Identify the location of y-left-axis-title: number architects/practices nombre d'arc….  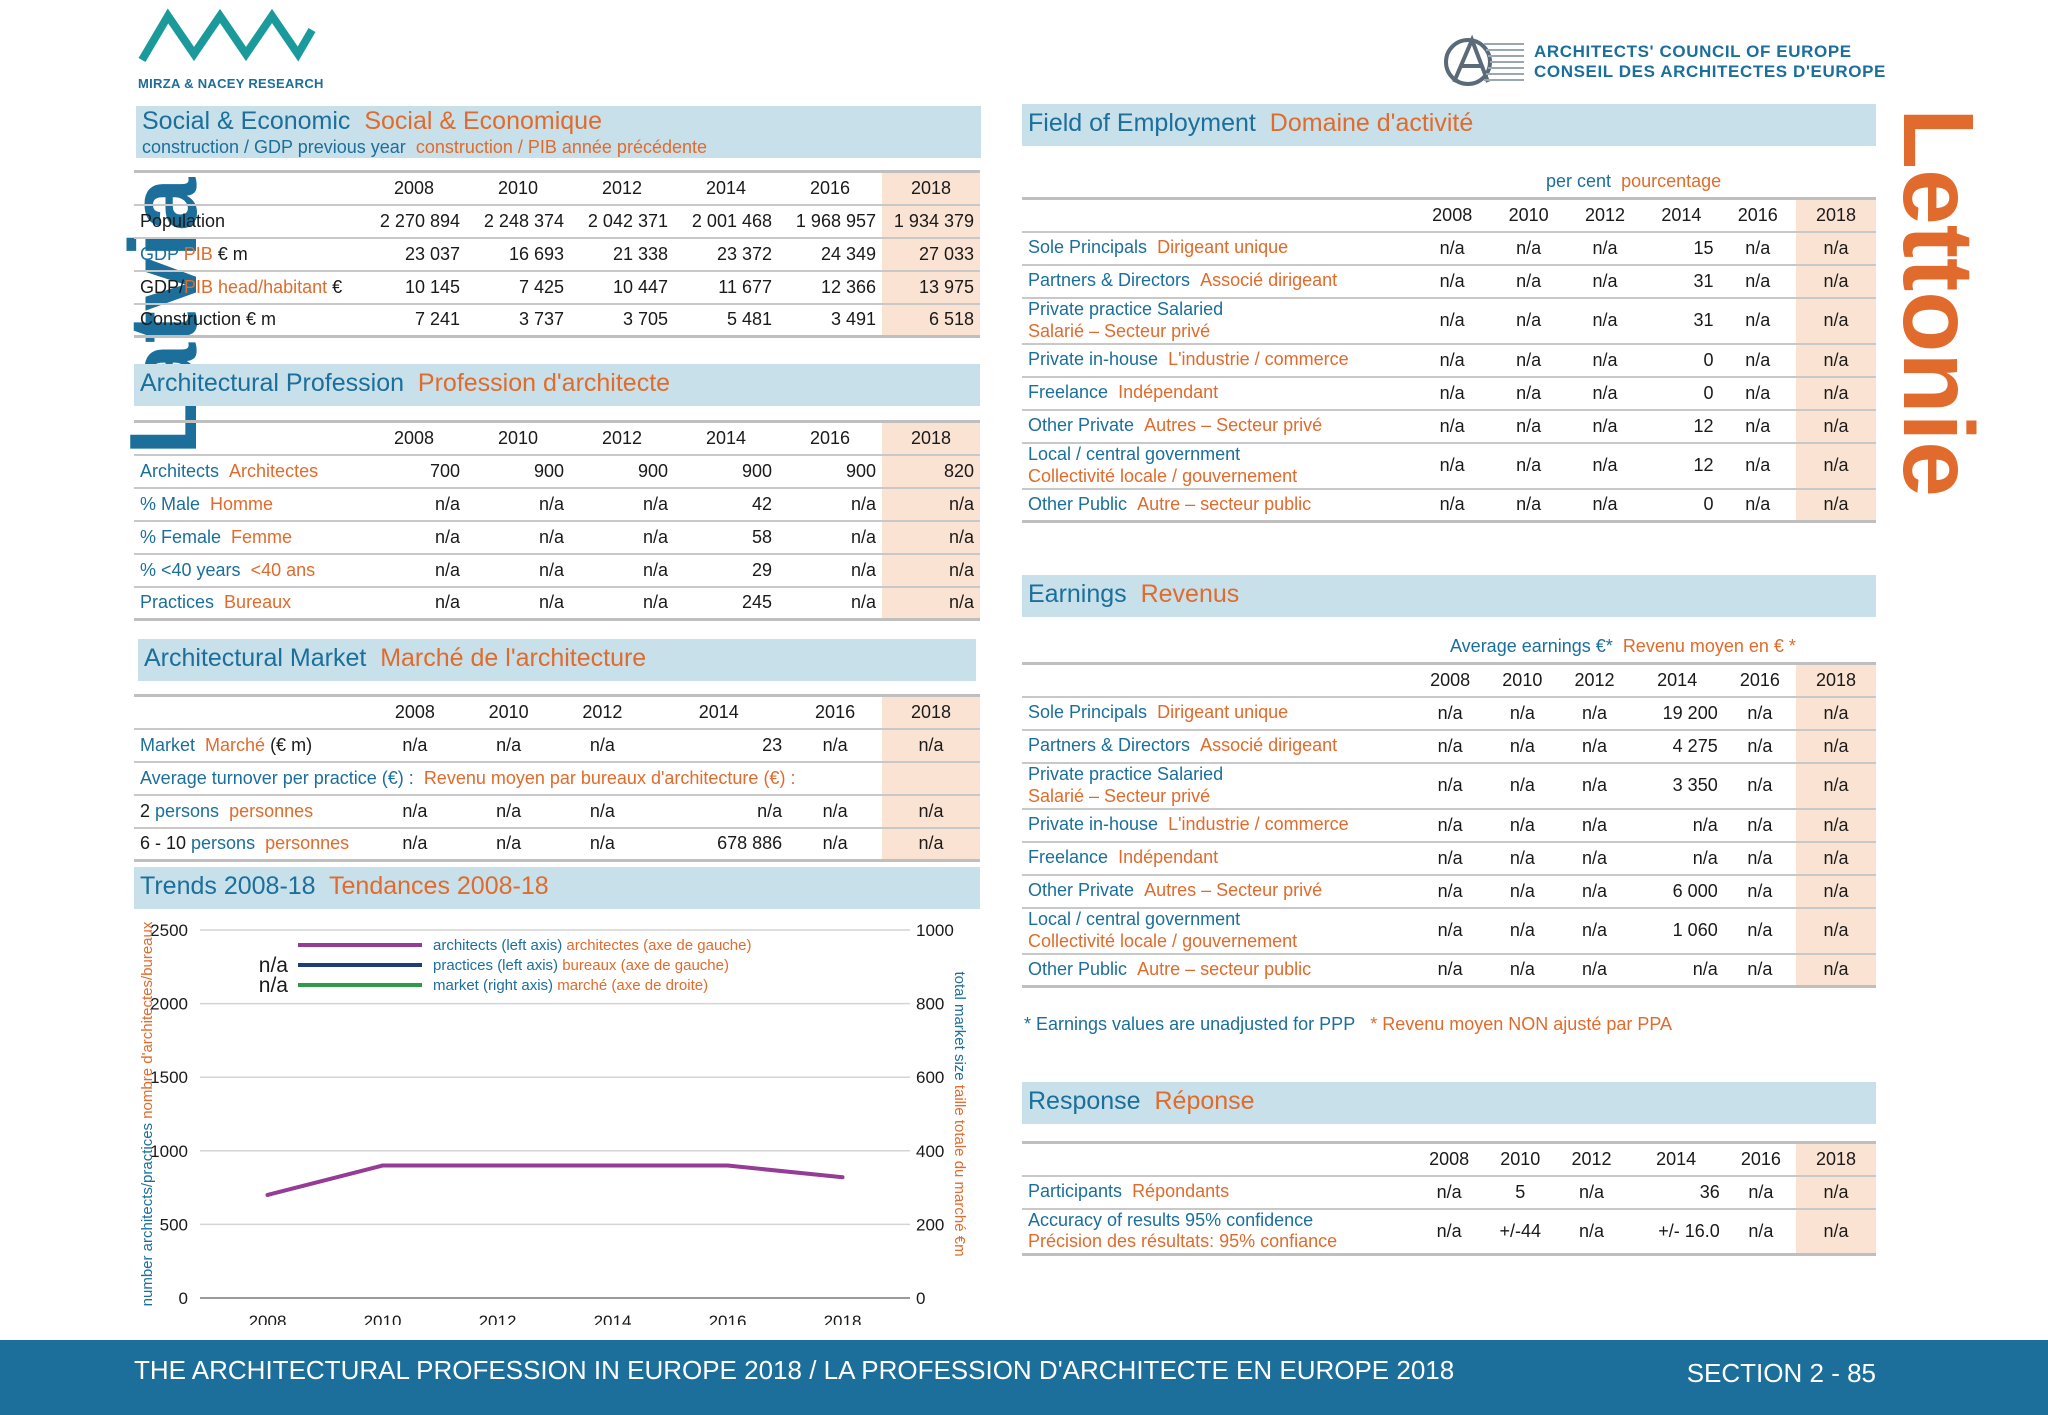
(147, 1113).